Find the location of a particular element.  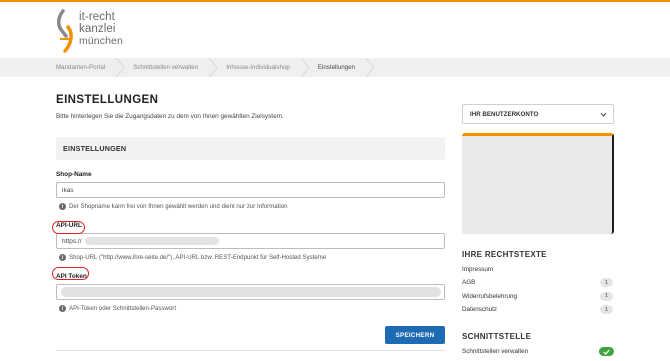

api-url-value: https:// is located at coordinates (72, 241).